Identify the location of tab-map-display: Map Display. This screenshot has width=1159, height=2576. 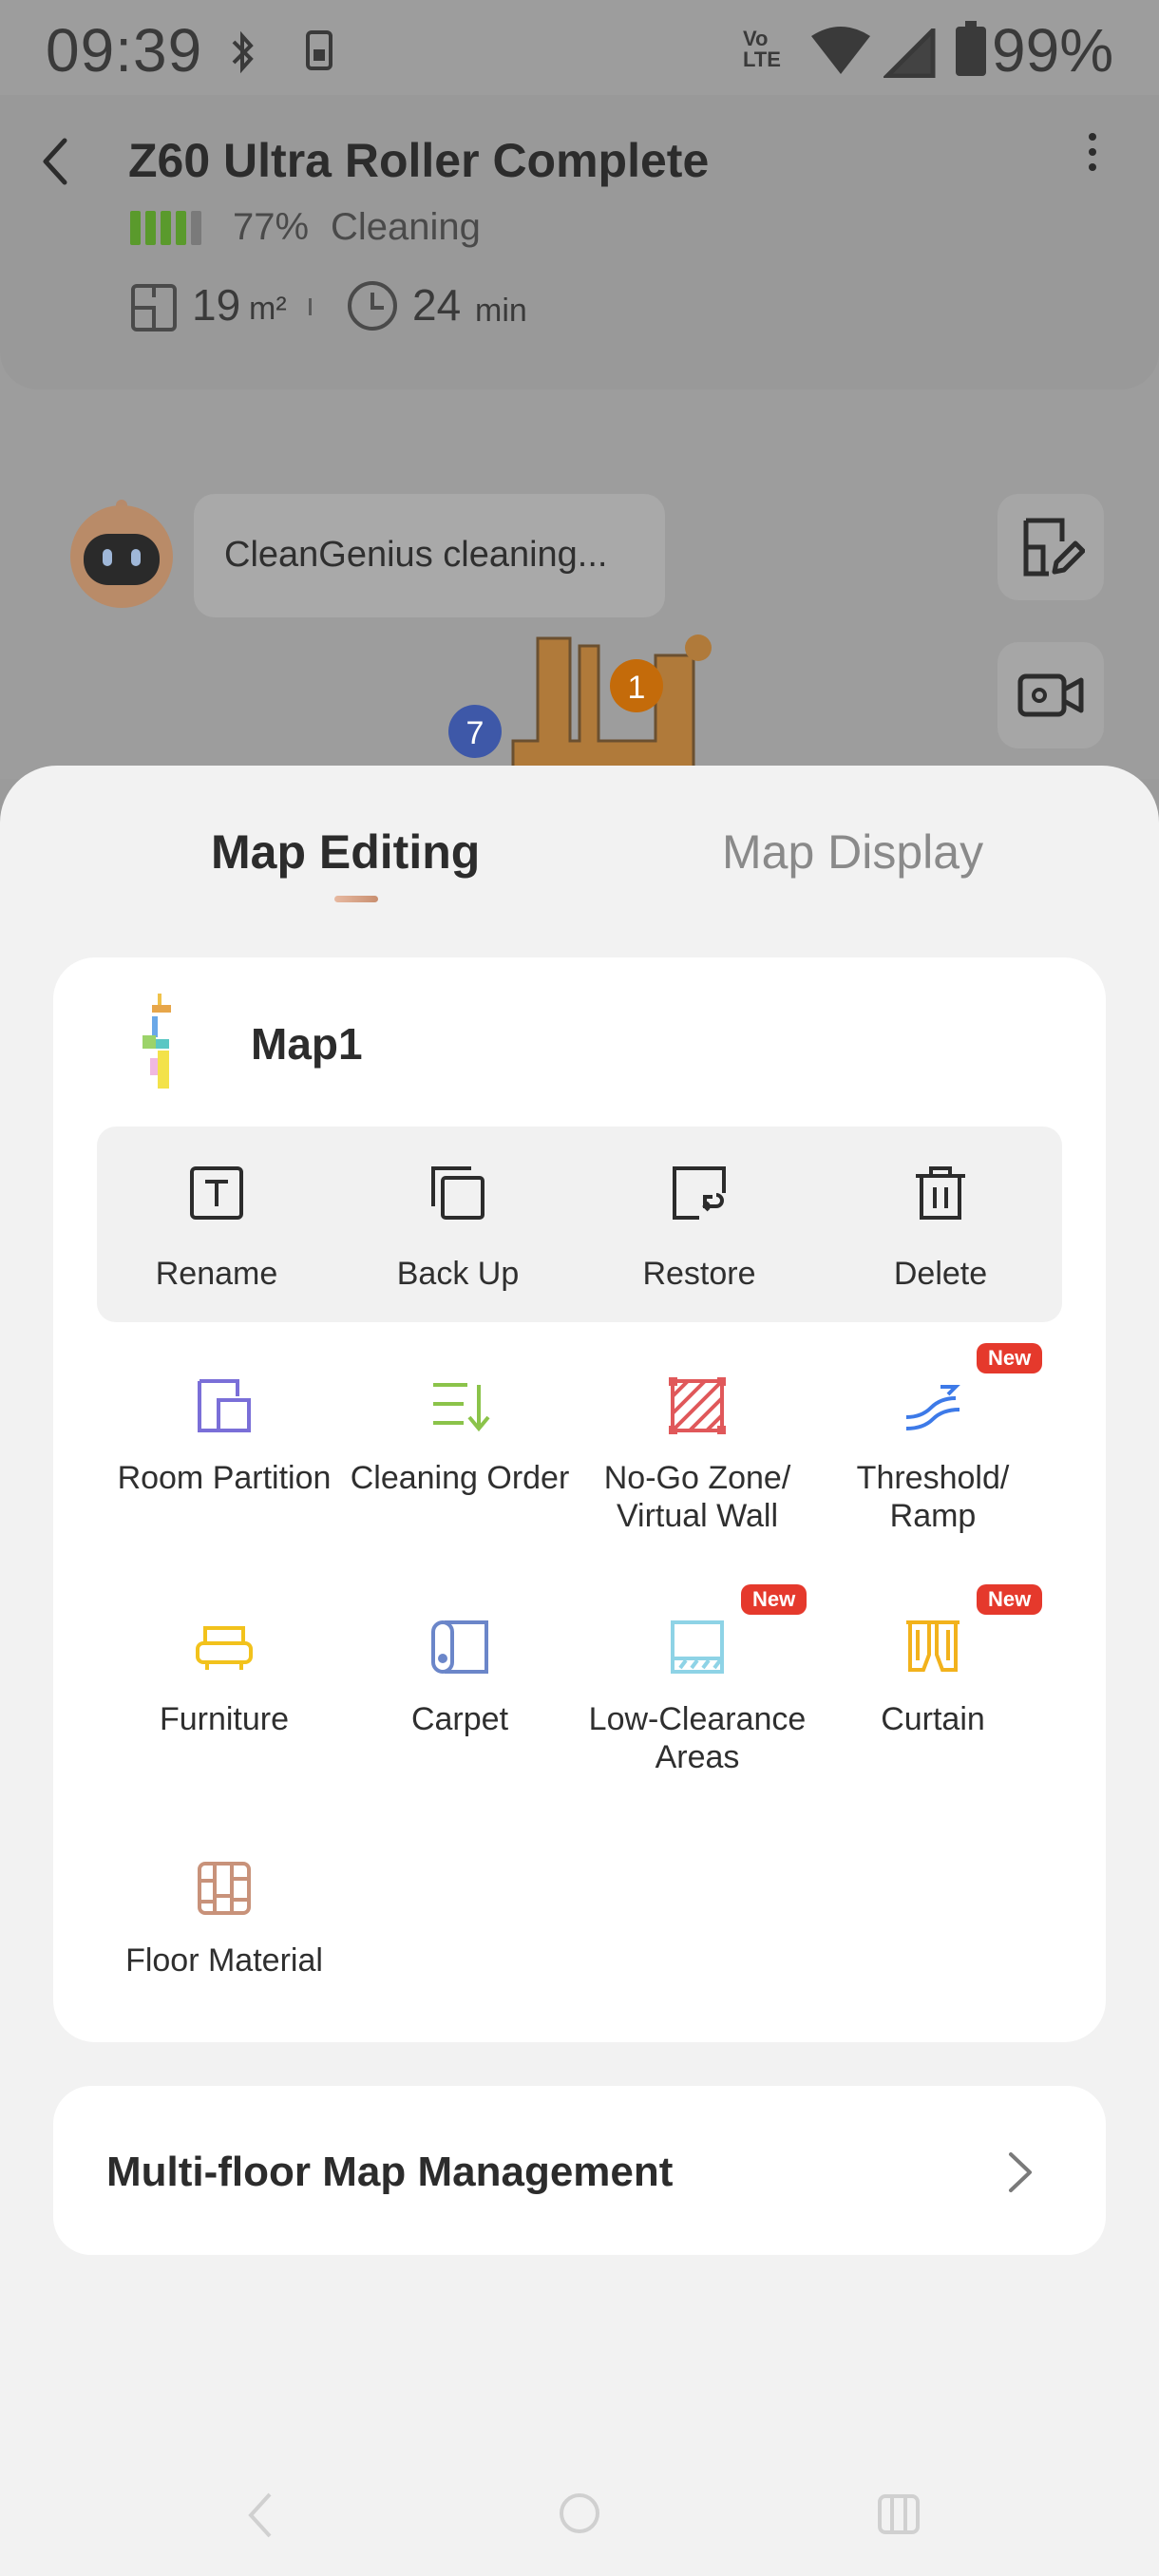
(852, 852).